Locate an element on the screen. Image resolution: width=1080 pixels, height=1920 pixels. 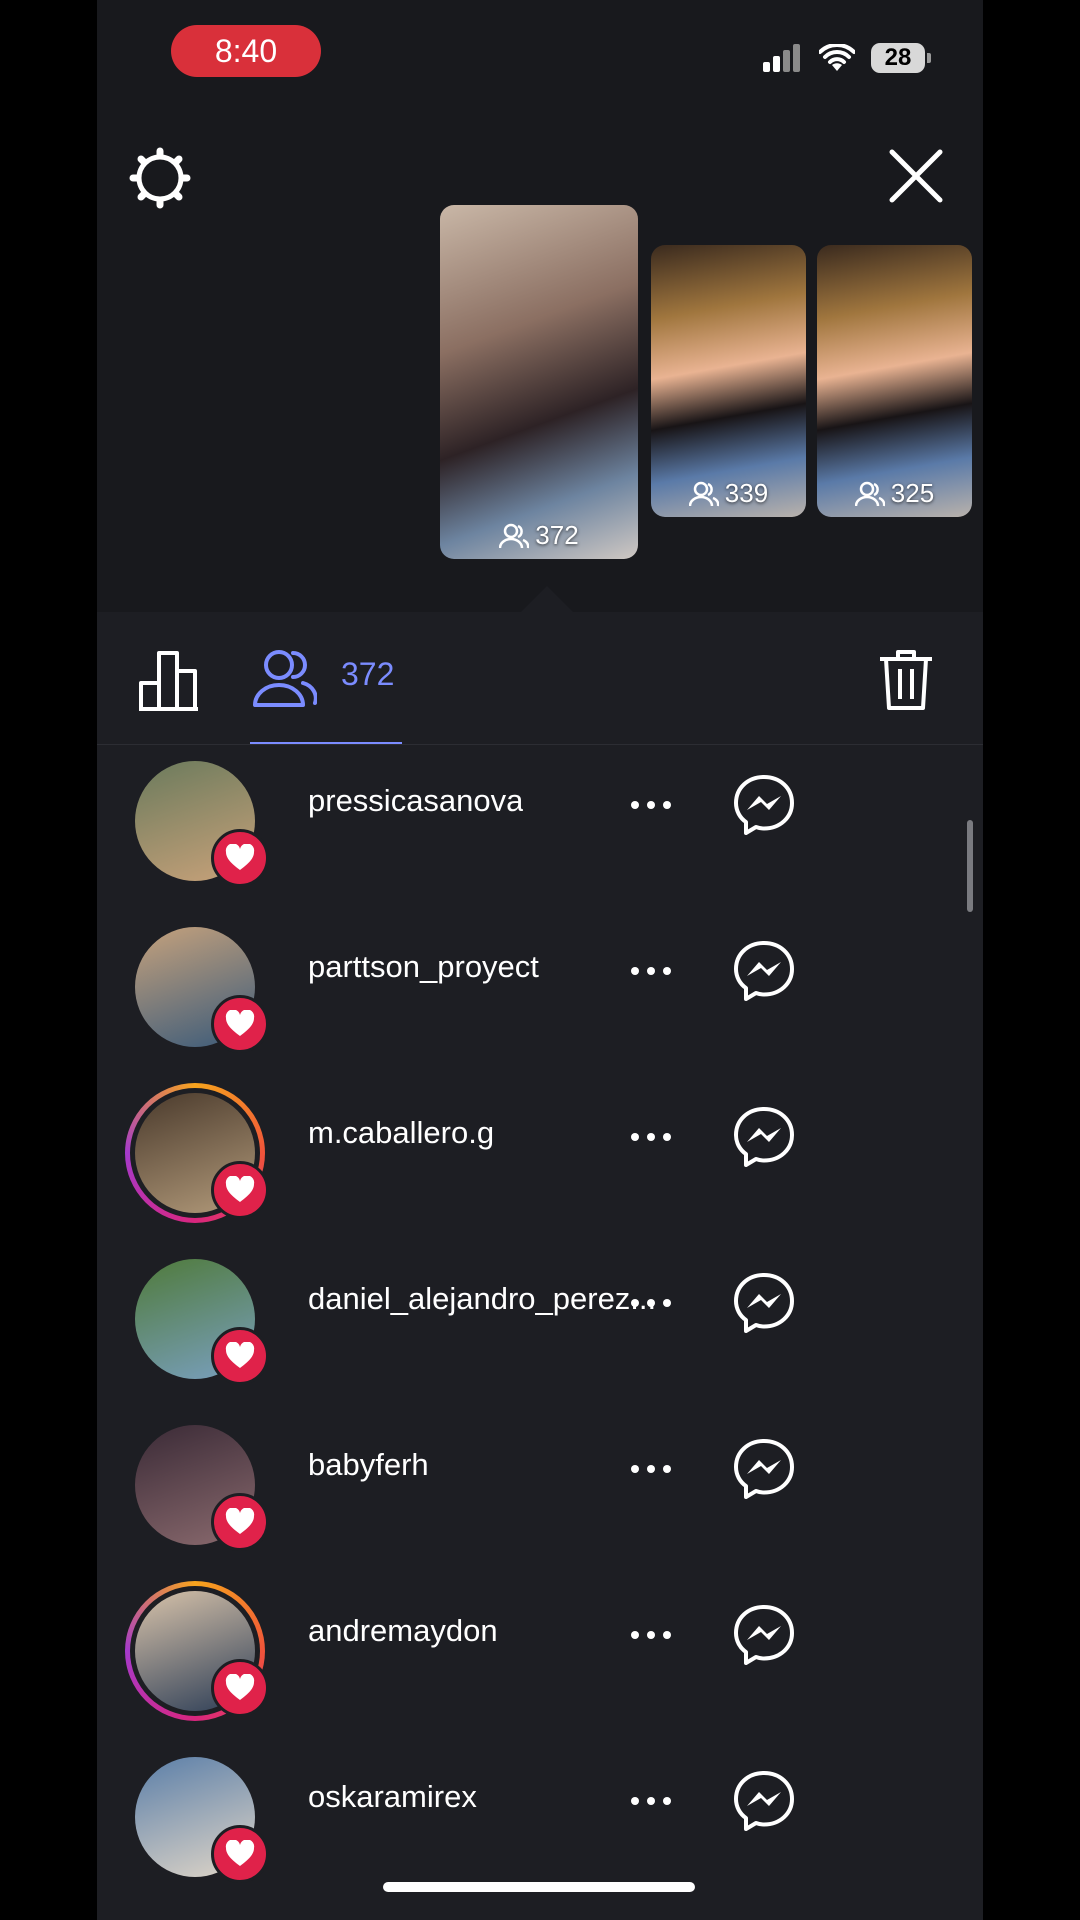
tab-viewers is located at coordinates (285, 677).